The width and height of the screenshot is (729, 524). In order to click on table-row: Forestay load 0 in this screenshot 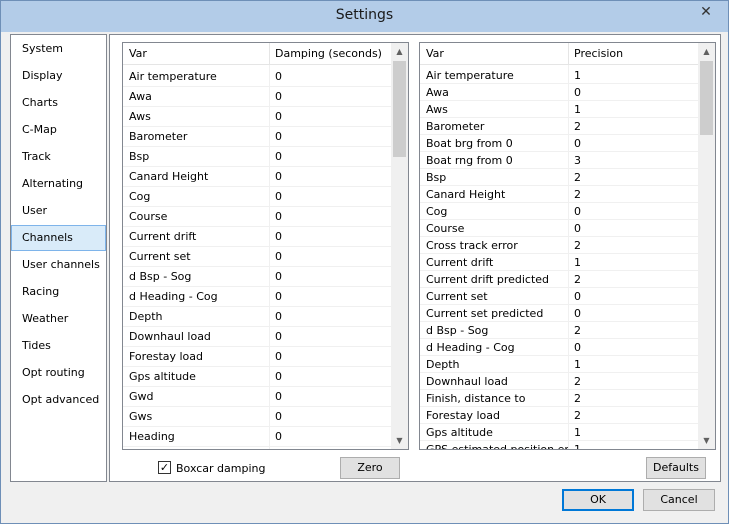, I will do `click(257, 357)`.